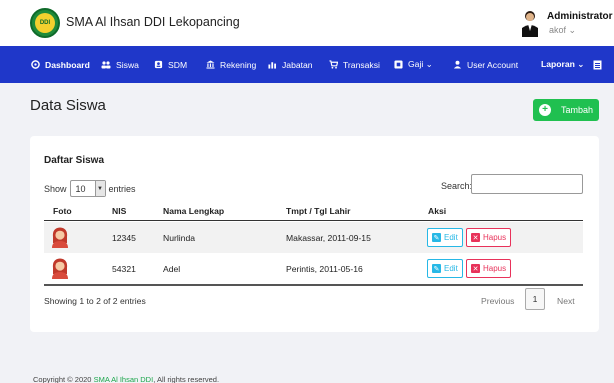 Image resolution: width=614 pixels, height=383 pixels. What do you see at coordinates (172, 269) in the screenshot?
I see `name-cell: Adel` at bounding box center [172, 269].